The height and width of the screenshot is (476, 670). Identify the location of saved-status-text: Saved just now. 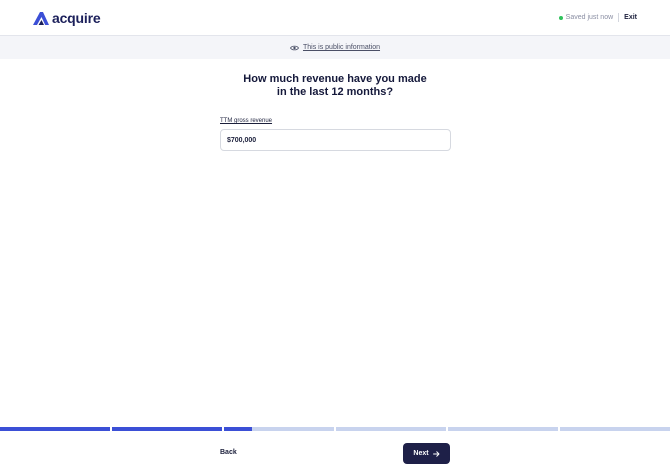
(589, 17).